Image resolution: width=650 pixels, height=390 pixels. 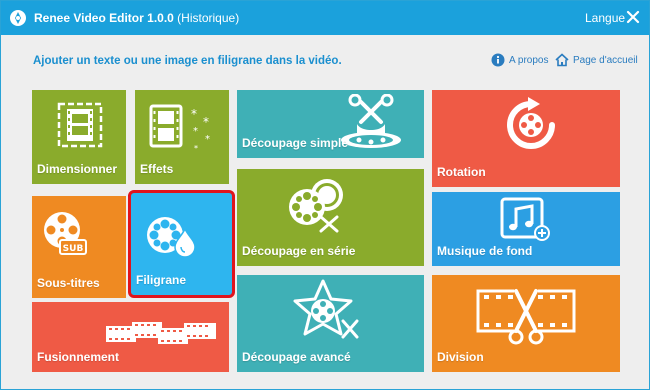 I want to click on film-sparkle-icon: * * * * *, so click(x=179, y=128).